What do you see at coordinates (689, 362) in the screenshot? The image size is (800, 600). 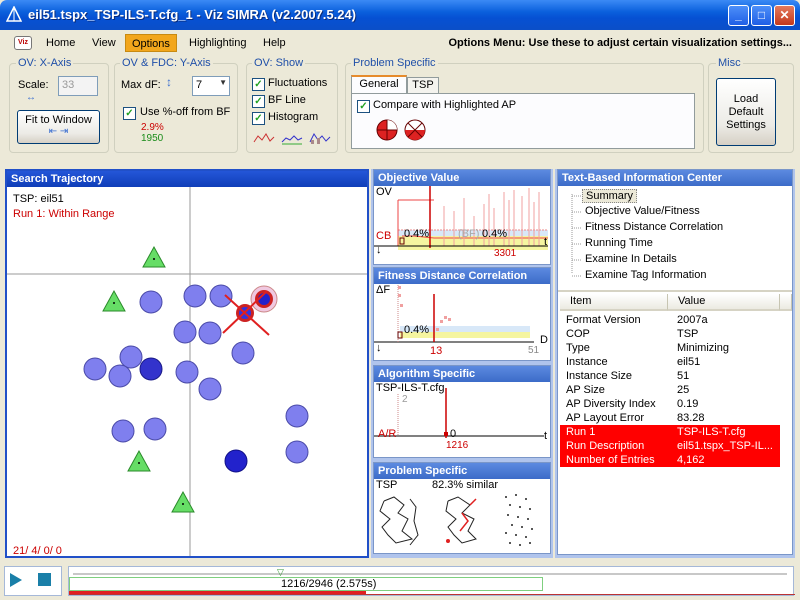 I see `row-value: eil51` at bounding box center [689, 362].